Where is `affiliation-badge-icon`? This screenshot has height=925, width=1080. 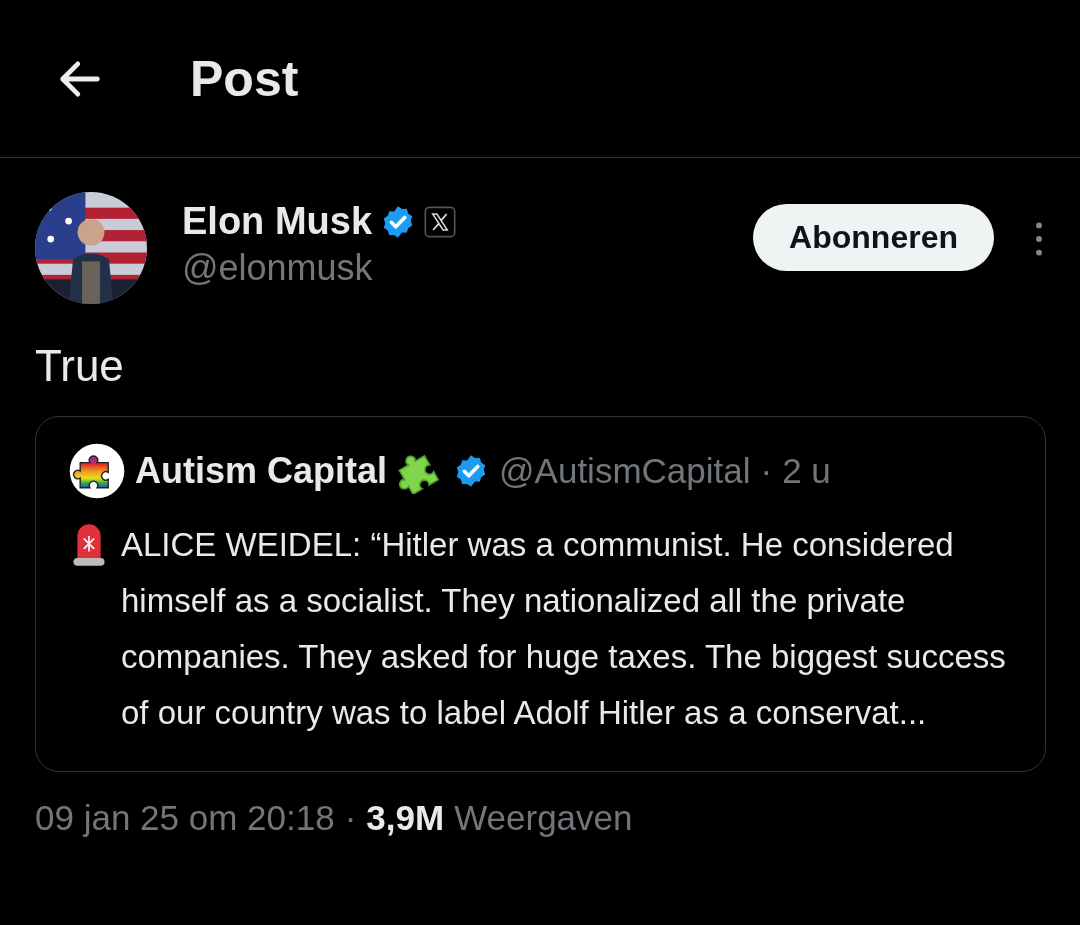 affiliation-badge-icon is located at coordinates (440, 221).